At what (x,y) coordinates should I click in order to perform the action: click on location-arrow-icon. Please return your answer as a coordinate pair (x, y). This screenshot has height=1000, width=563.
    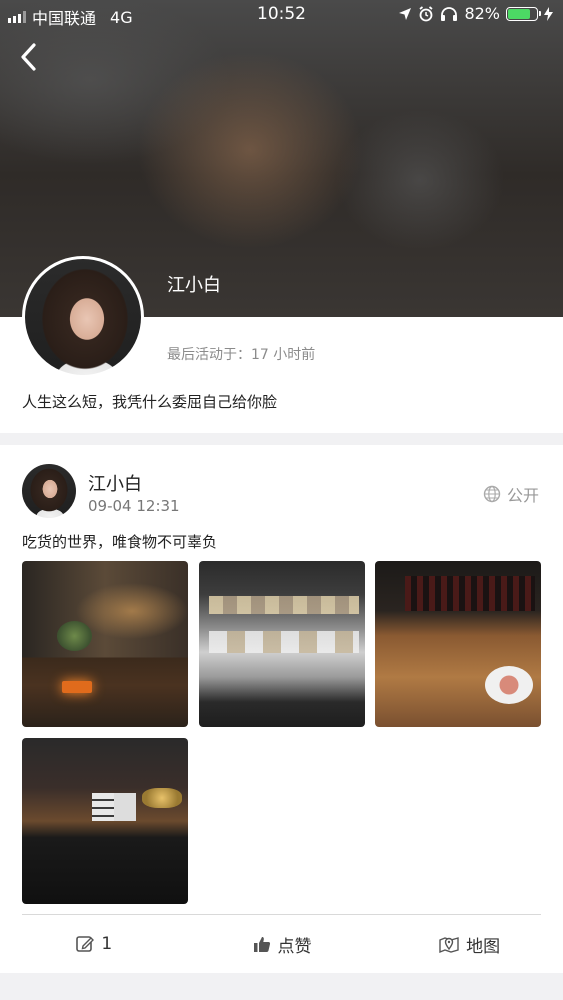
    Looking at the image, I should click on (405, 13).